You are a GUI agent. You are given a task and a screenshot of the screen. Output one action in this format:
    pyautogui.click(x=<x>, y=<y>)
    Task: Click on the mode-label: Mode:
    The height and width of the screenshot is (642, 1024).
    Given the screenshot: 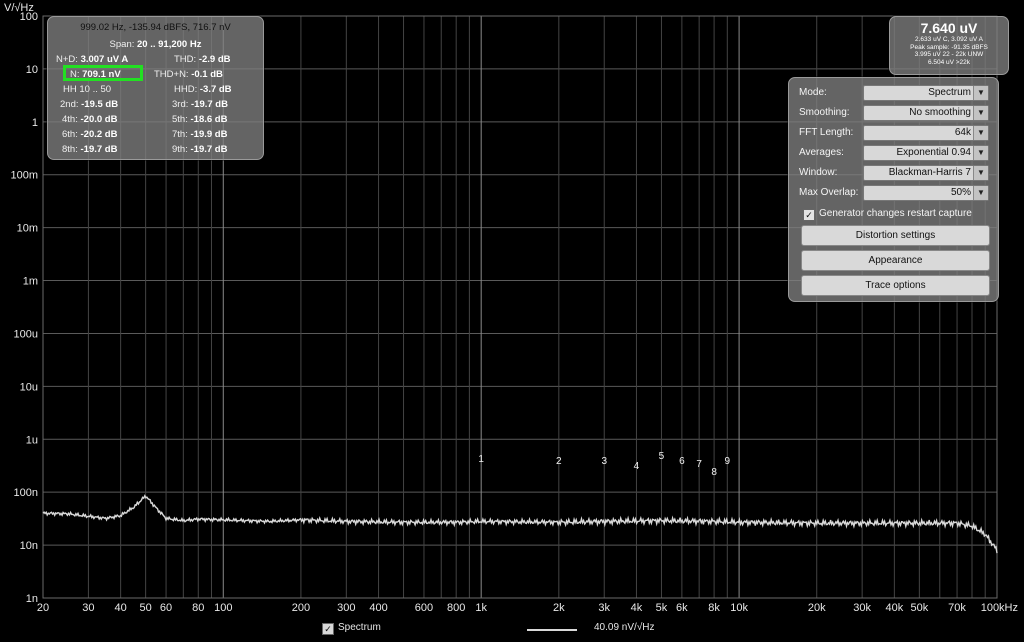 What is the action you would take?
    pyautogui.click(x=813, y=92)
    